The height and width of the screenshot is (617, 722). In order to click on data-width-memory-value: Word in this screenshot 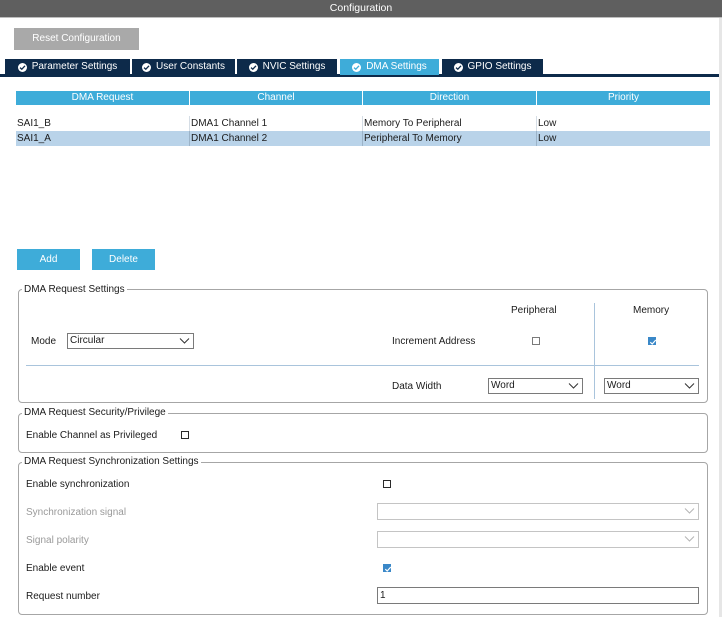, I will do `click(619, 385)`.